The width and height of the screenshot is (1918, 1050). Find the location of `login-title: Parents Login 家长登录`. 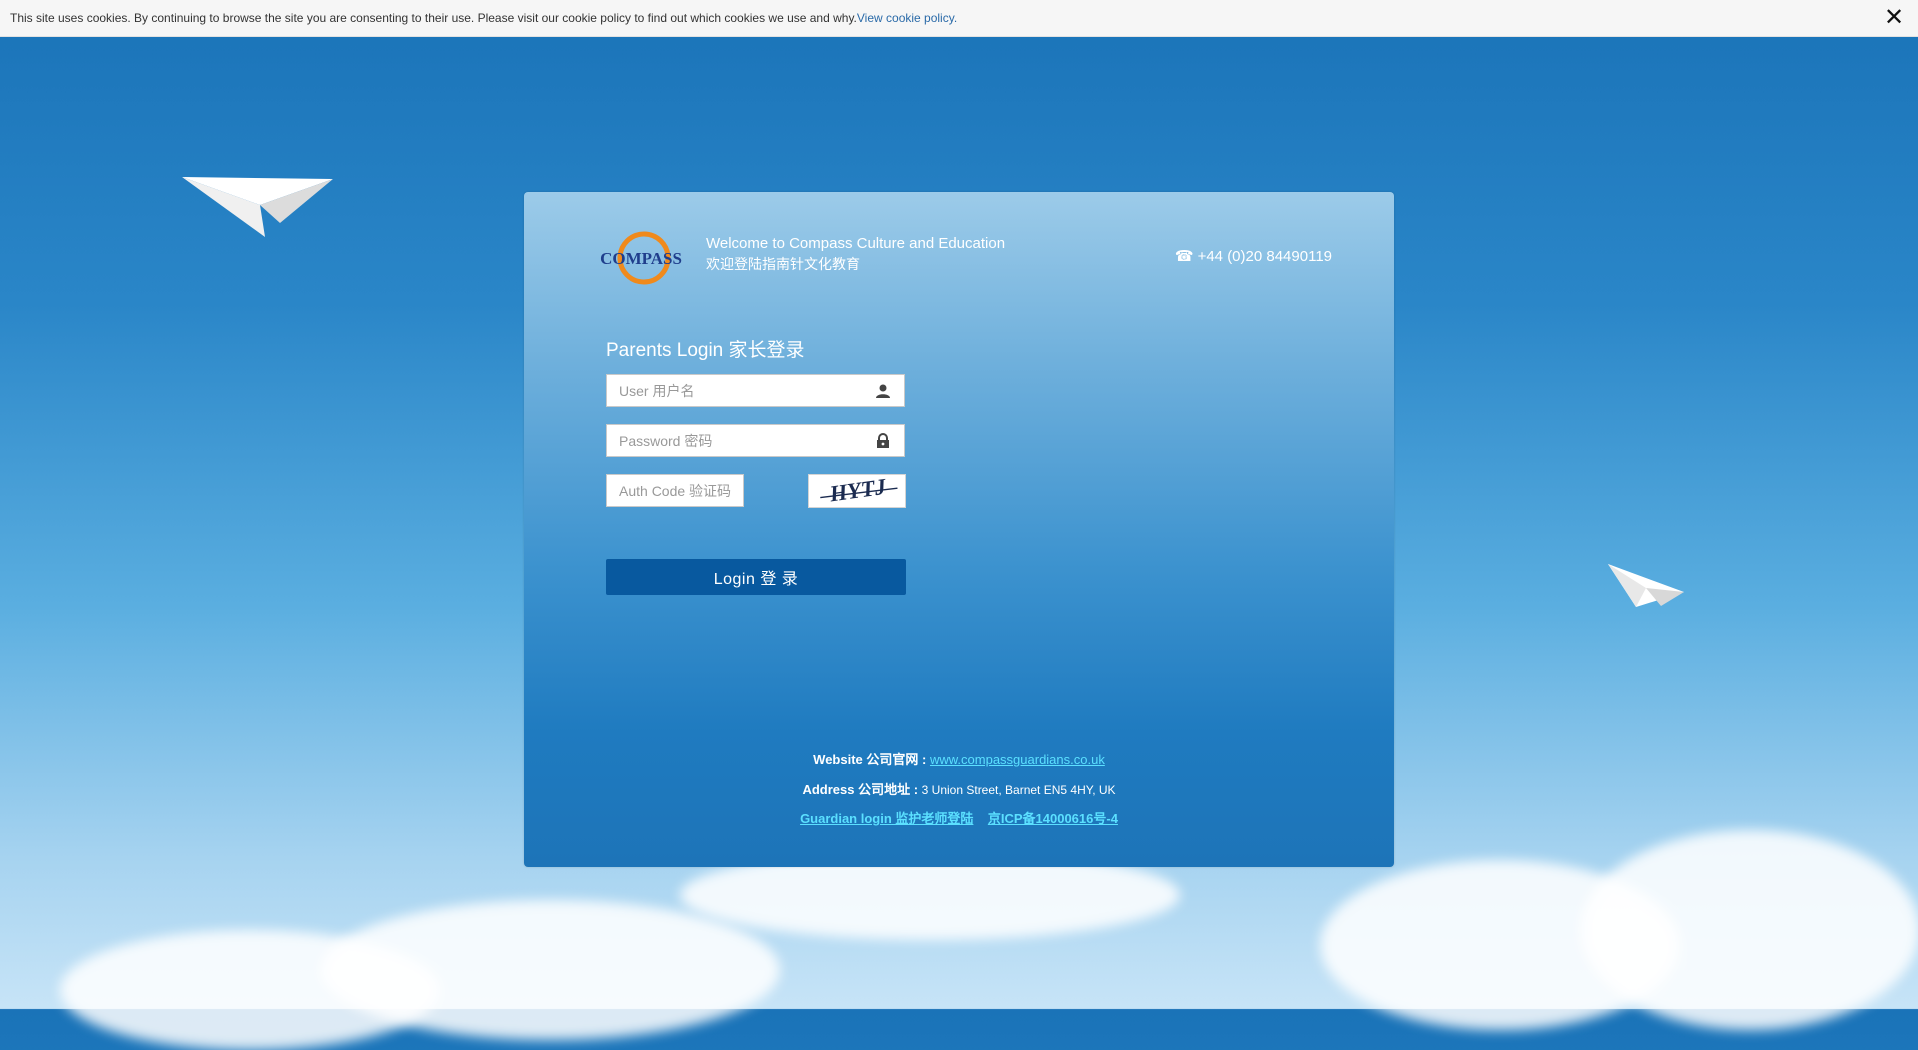

login-title: Parents Login 家长登录 is located at coordinates (705, 350).